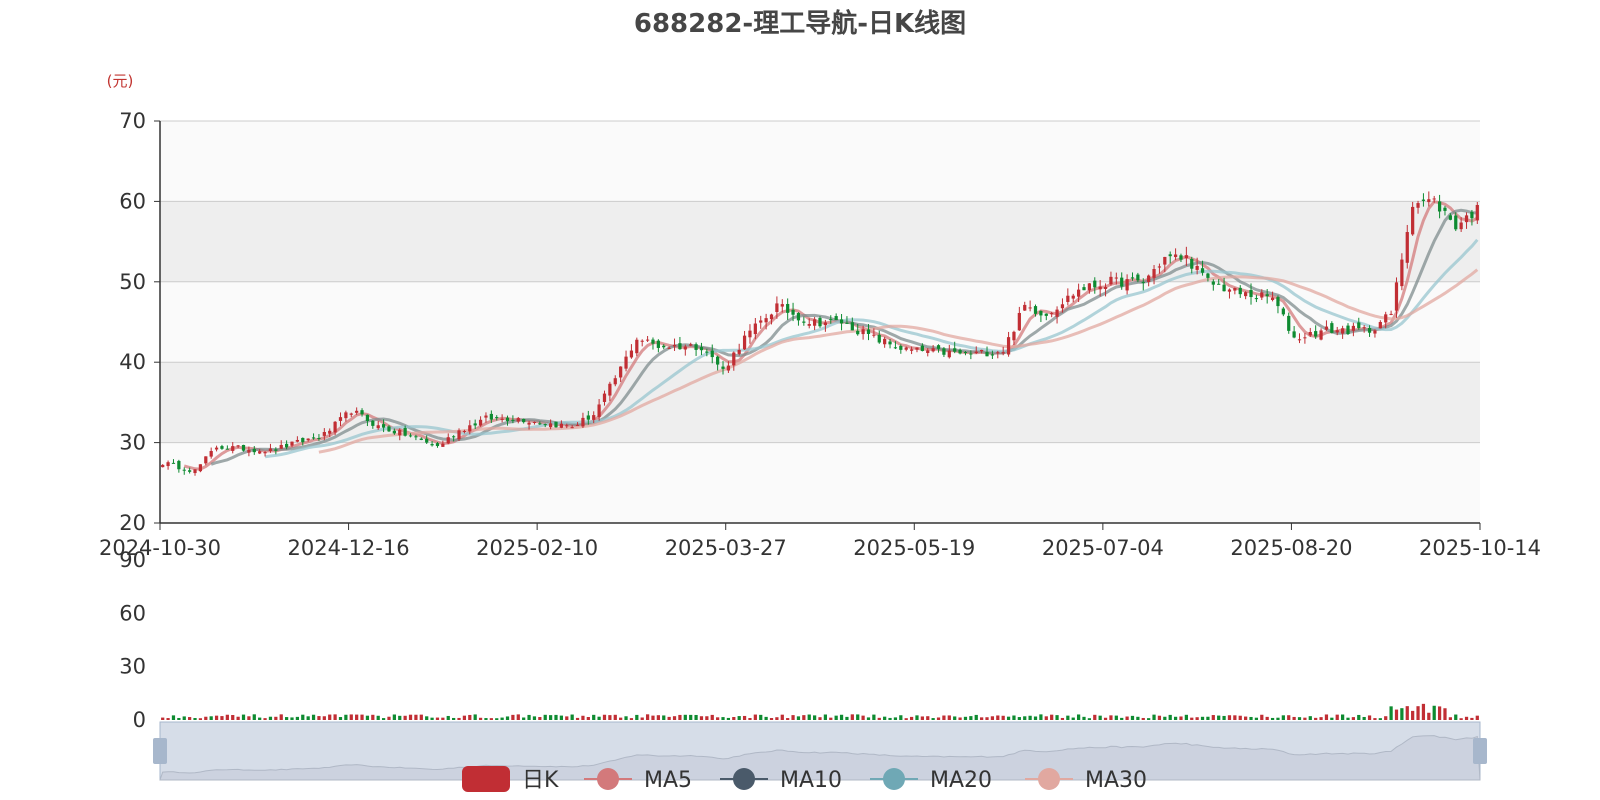 The height and width of the screenshot is (800, 1600). What do you see at coordinates (160, 751) in the screenshot?
I see `slider-handle-left` at bounding box center [160, 751].